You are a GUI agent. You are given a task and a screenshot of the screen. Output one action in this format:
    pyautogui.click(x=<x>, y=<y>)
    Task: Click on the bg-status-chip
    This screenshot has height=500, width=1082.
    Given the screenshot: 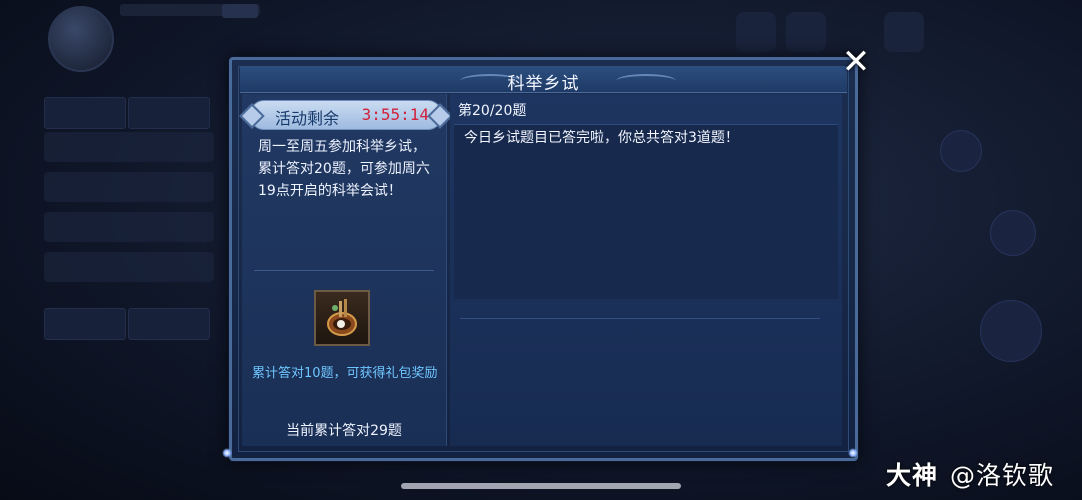 What is the action you would take?
    pyautogui.click(x=240, y=11)
    